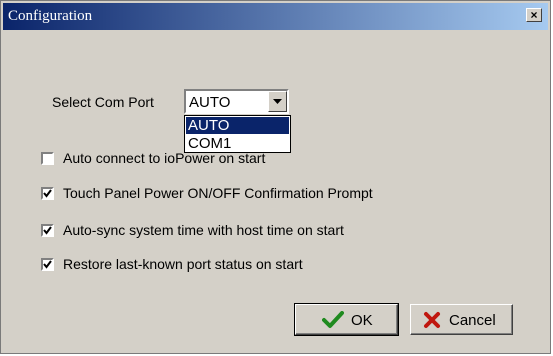  I want to click on com-port-dropdown-list: AUTO COM1, so click(237, 134).